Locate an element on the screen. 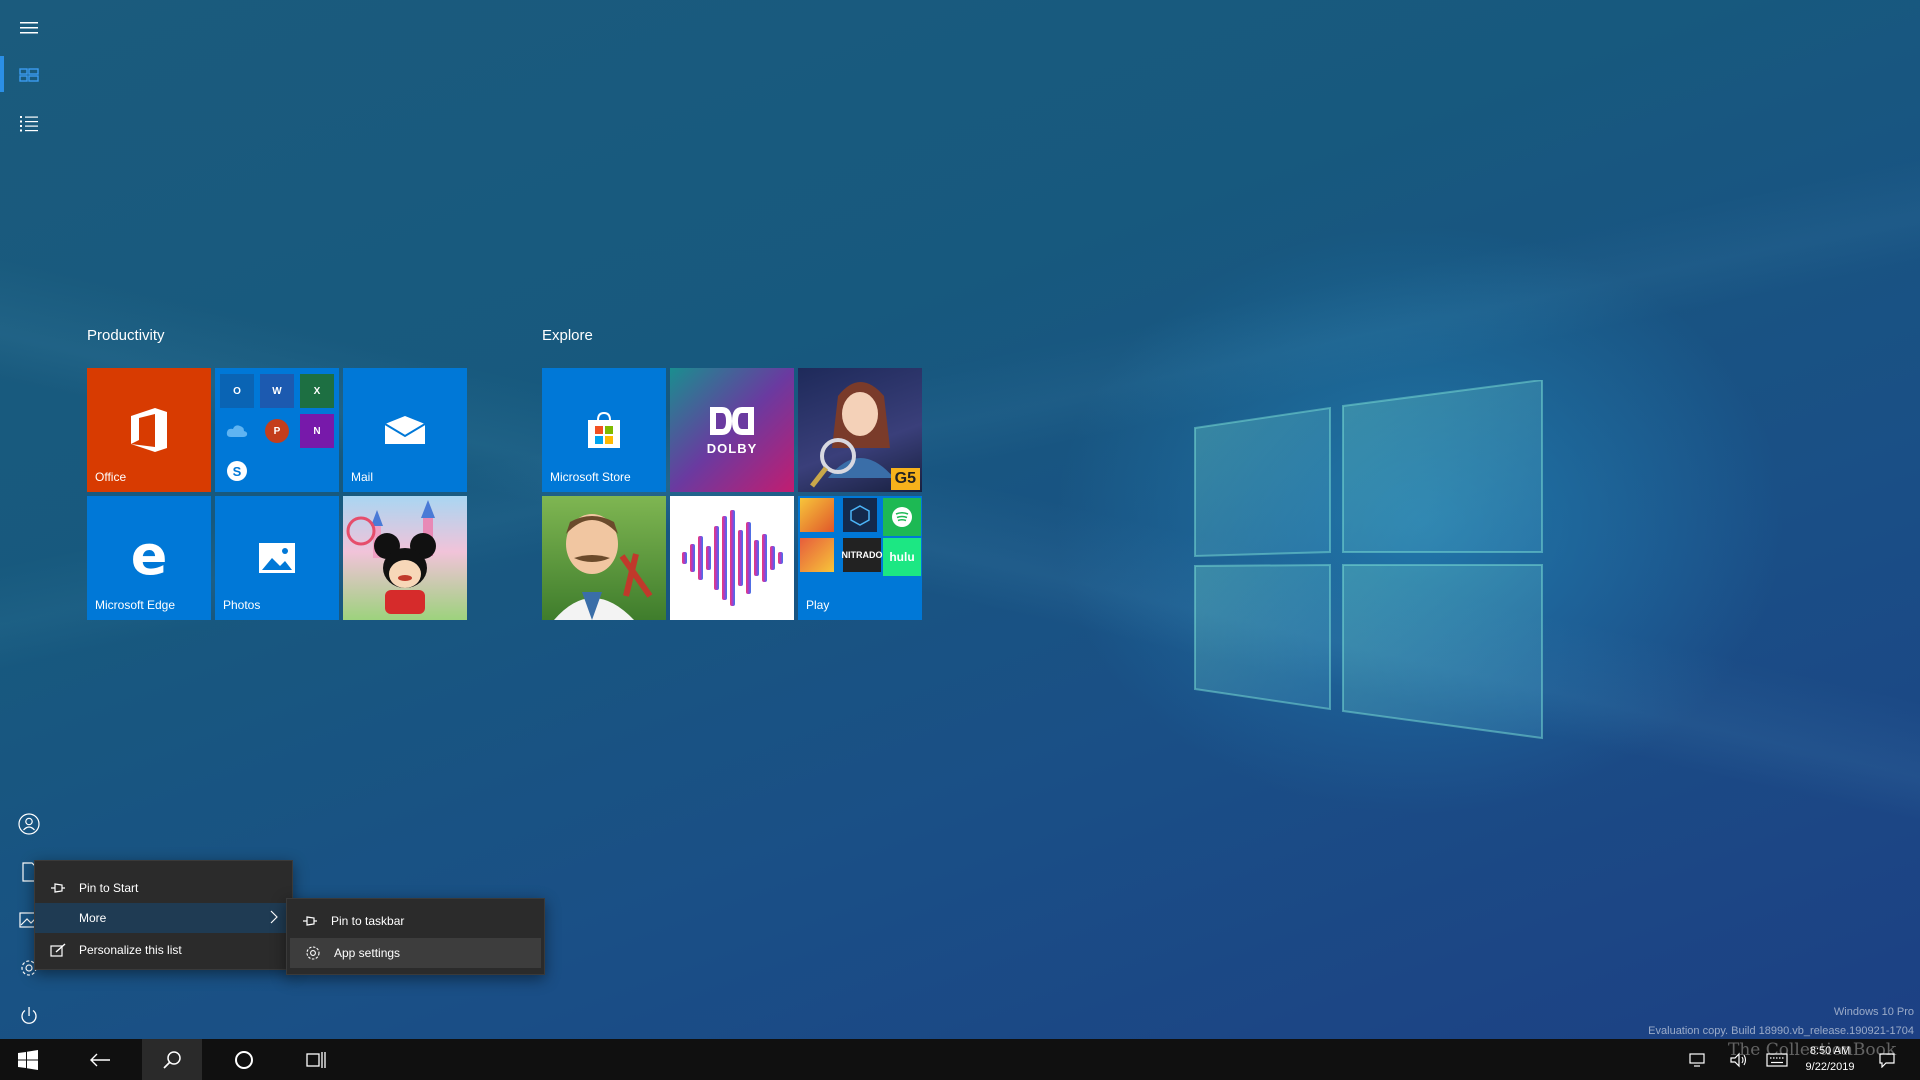  menu-item-label: Pin to taskbar is located at coordinates (368, 921).